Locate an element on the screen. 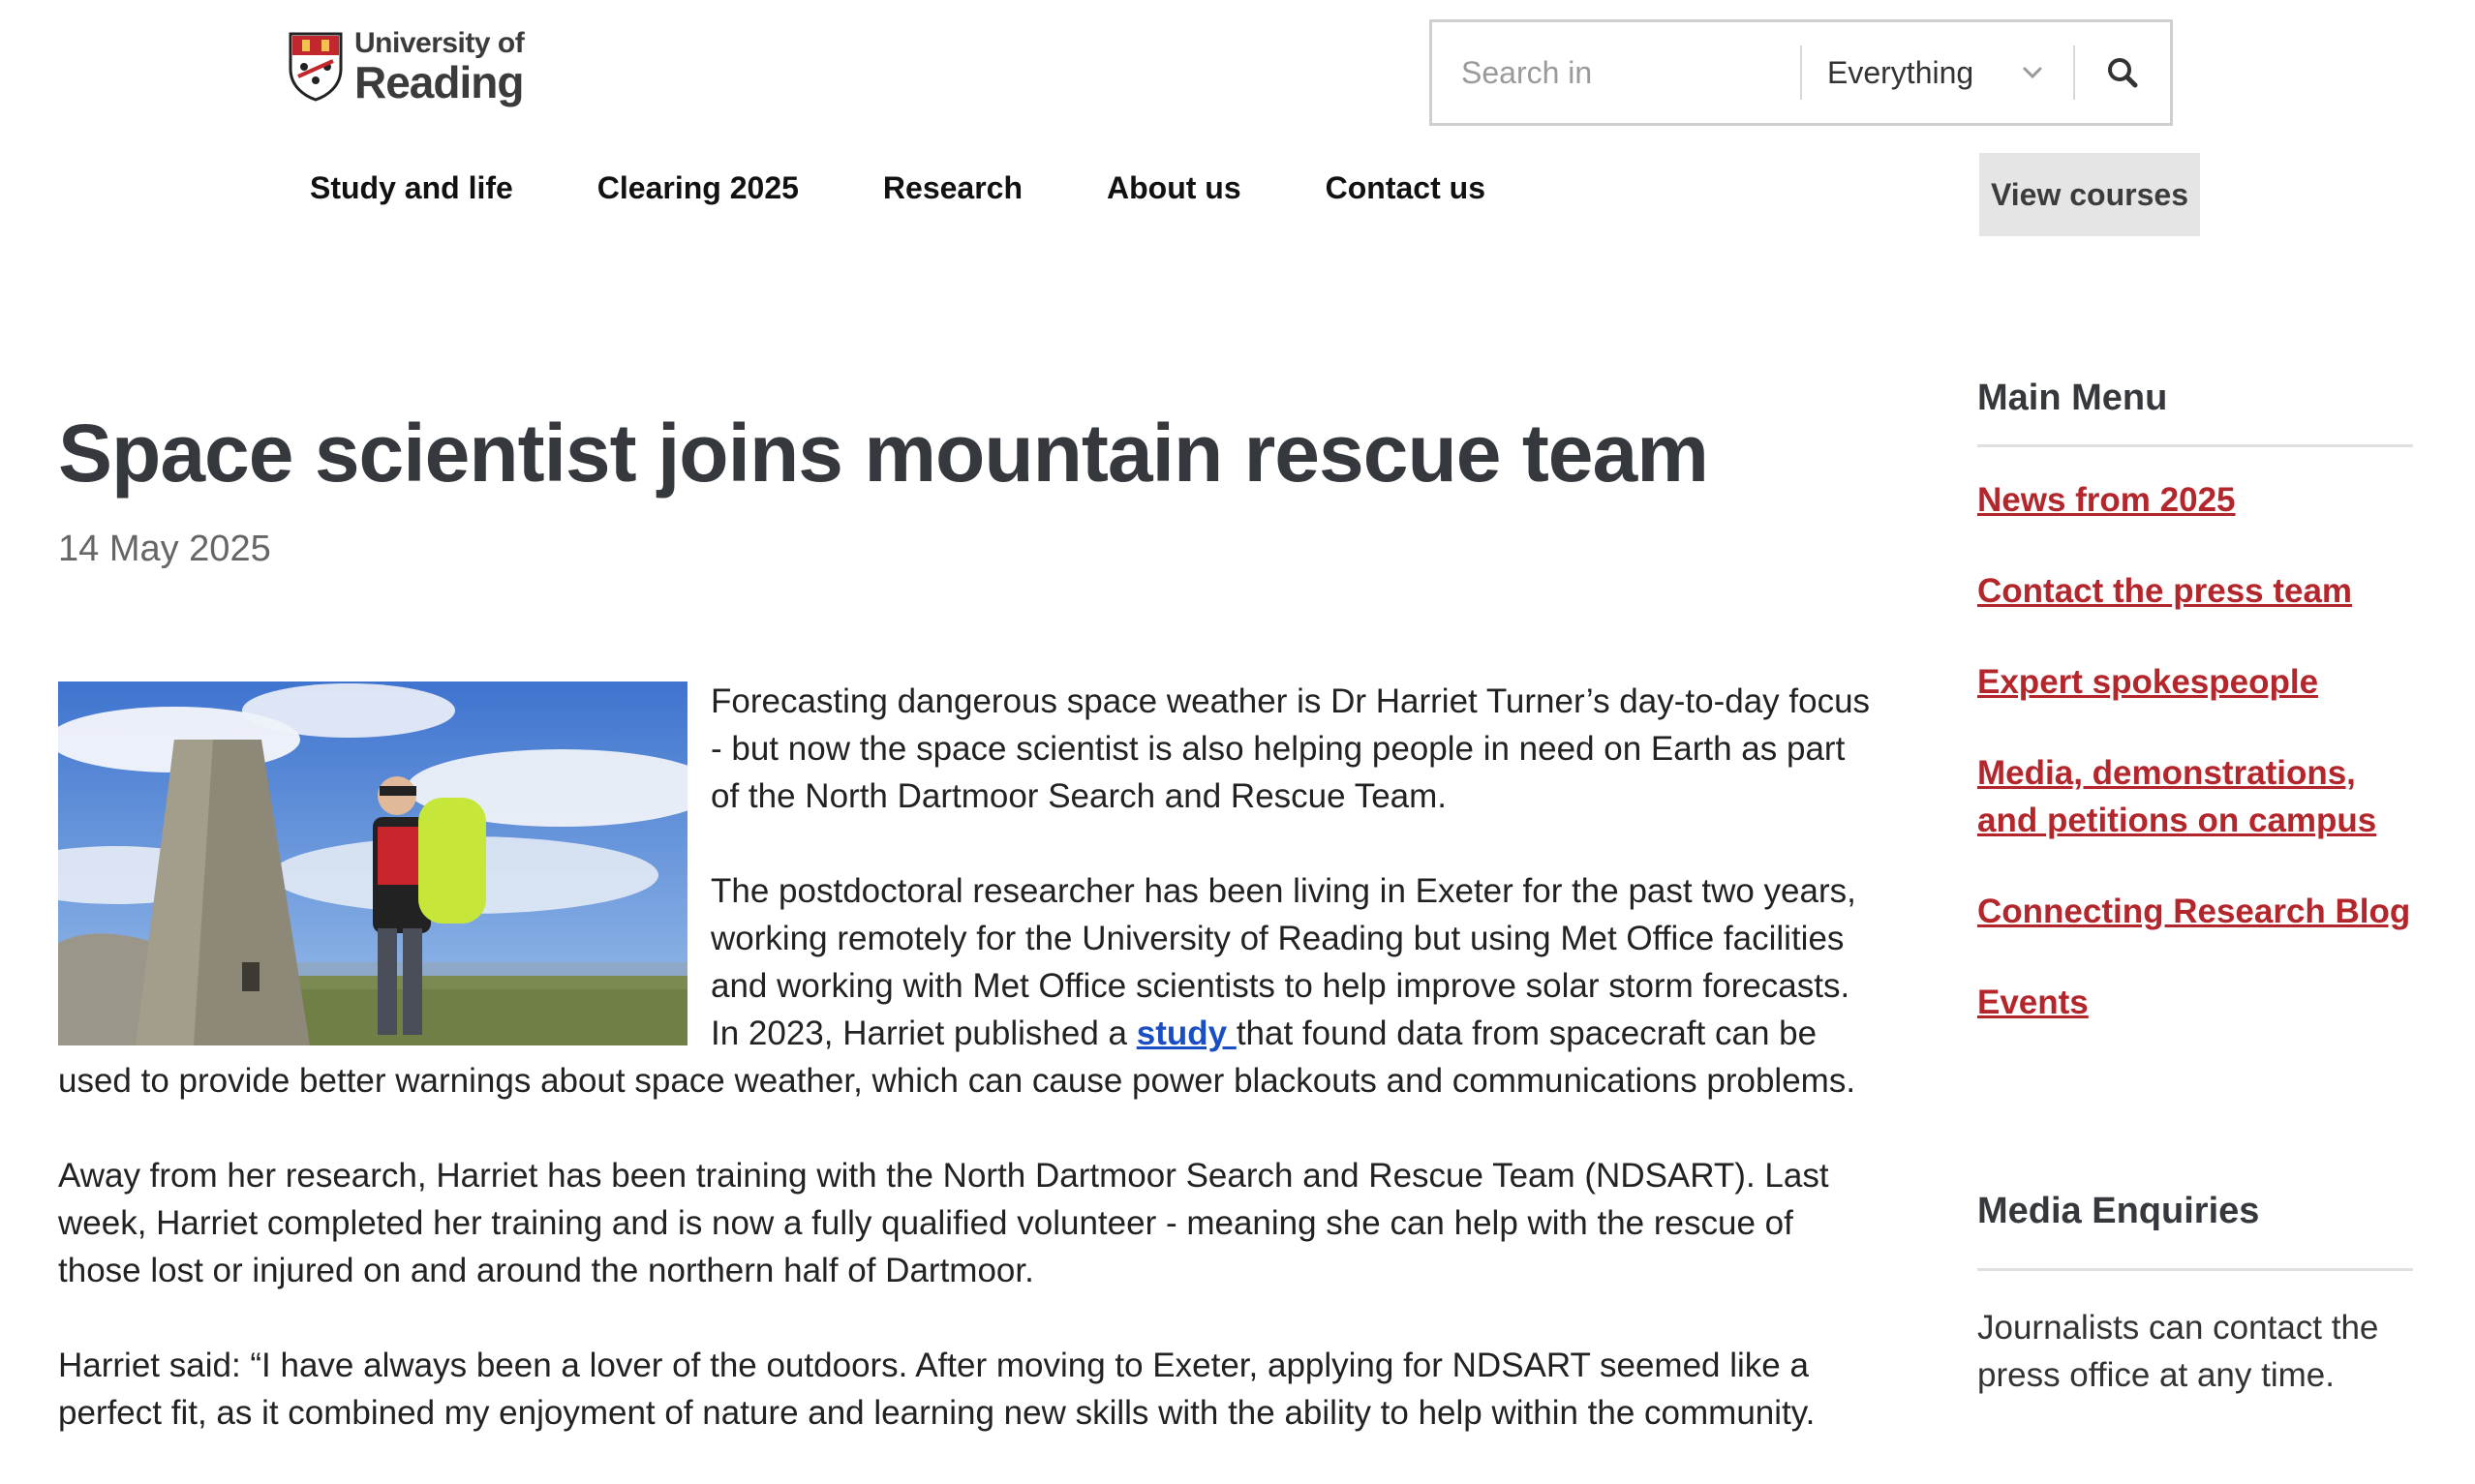 Image resolution: width=2475 pixels, height=1484 pixels. logo-text-line1: University of is located at coordinates (439, 43).